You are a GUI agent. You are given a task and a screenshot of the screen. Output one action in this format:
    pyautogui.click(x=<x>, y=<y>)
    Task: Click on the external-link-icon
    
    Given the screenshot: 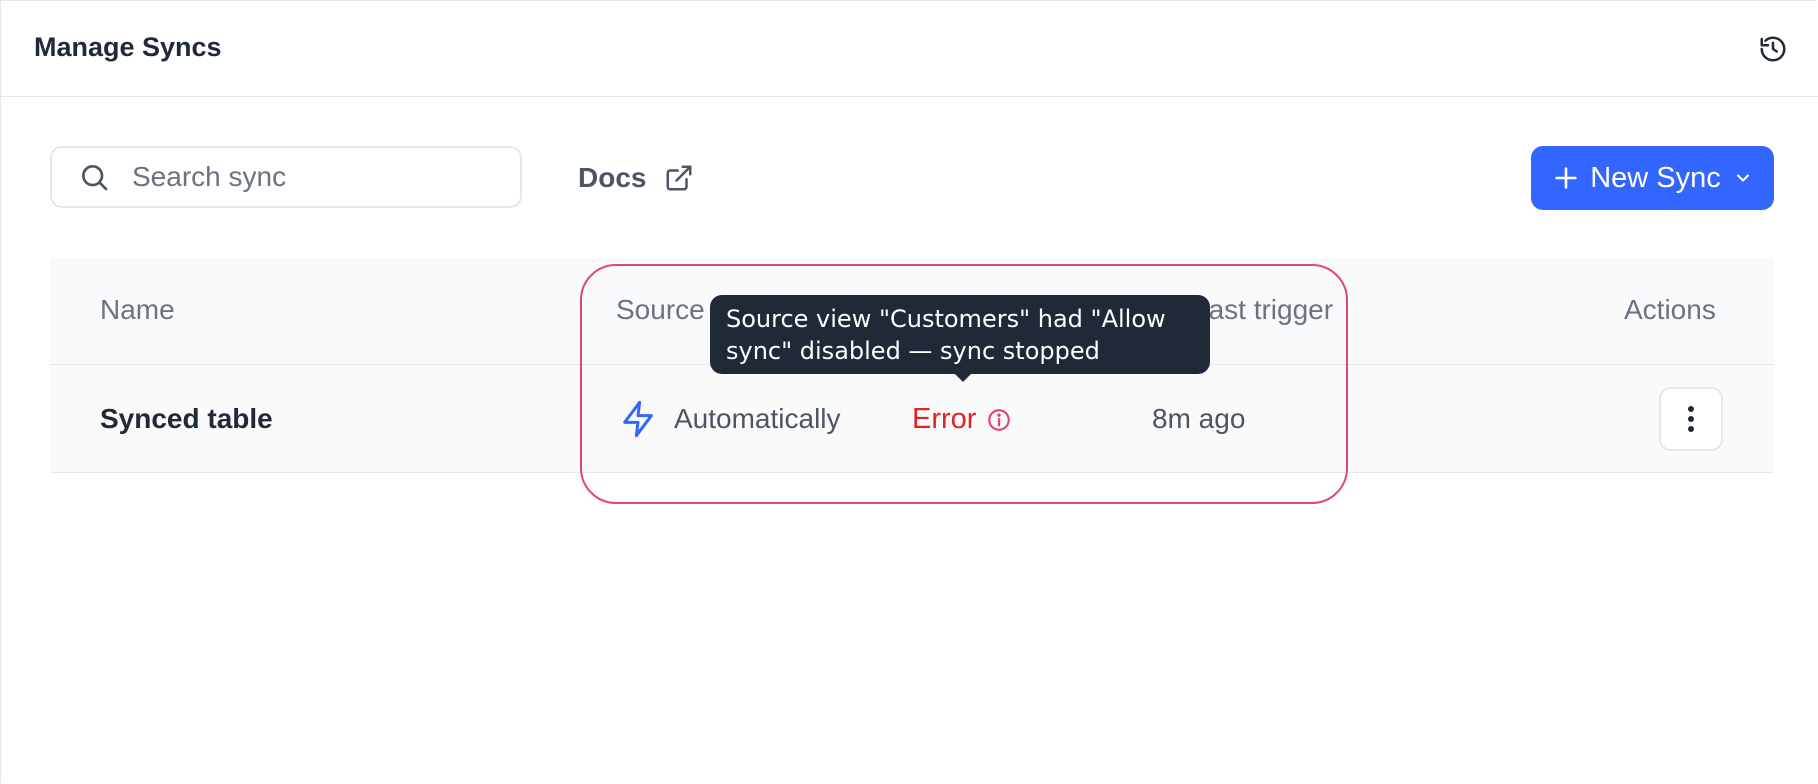 What is the action you would take?
    pyautogui.click(x=679, y=178)
    